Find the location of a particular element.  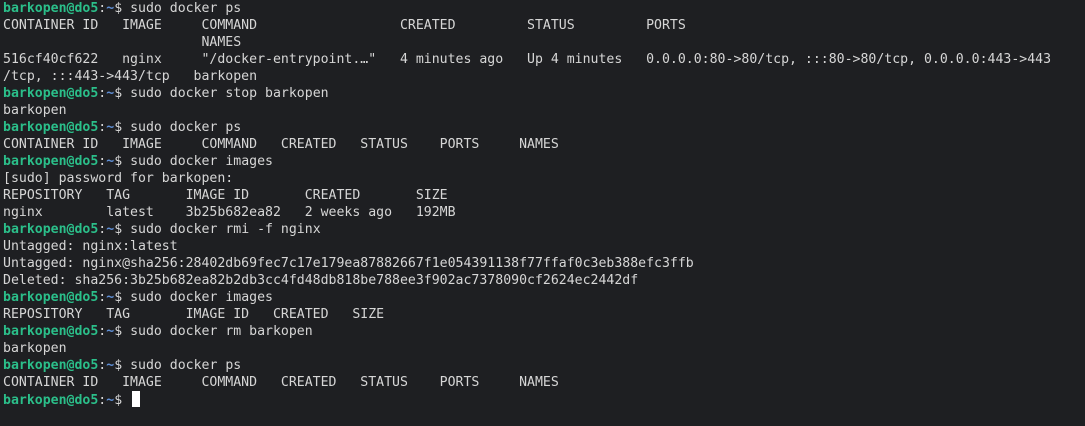

output-line: Untagged: nginx:latest is located at coordinates (90, 246).